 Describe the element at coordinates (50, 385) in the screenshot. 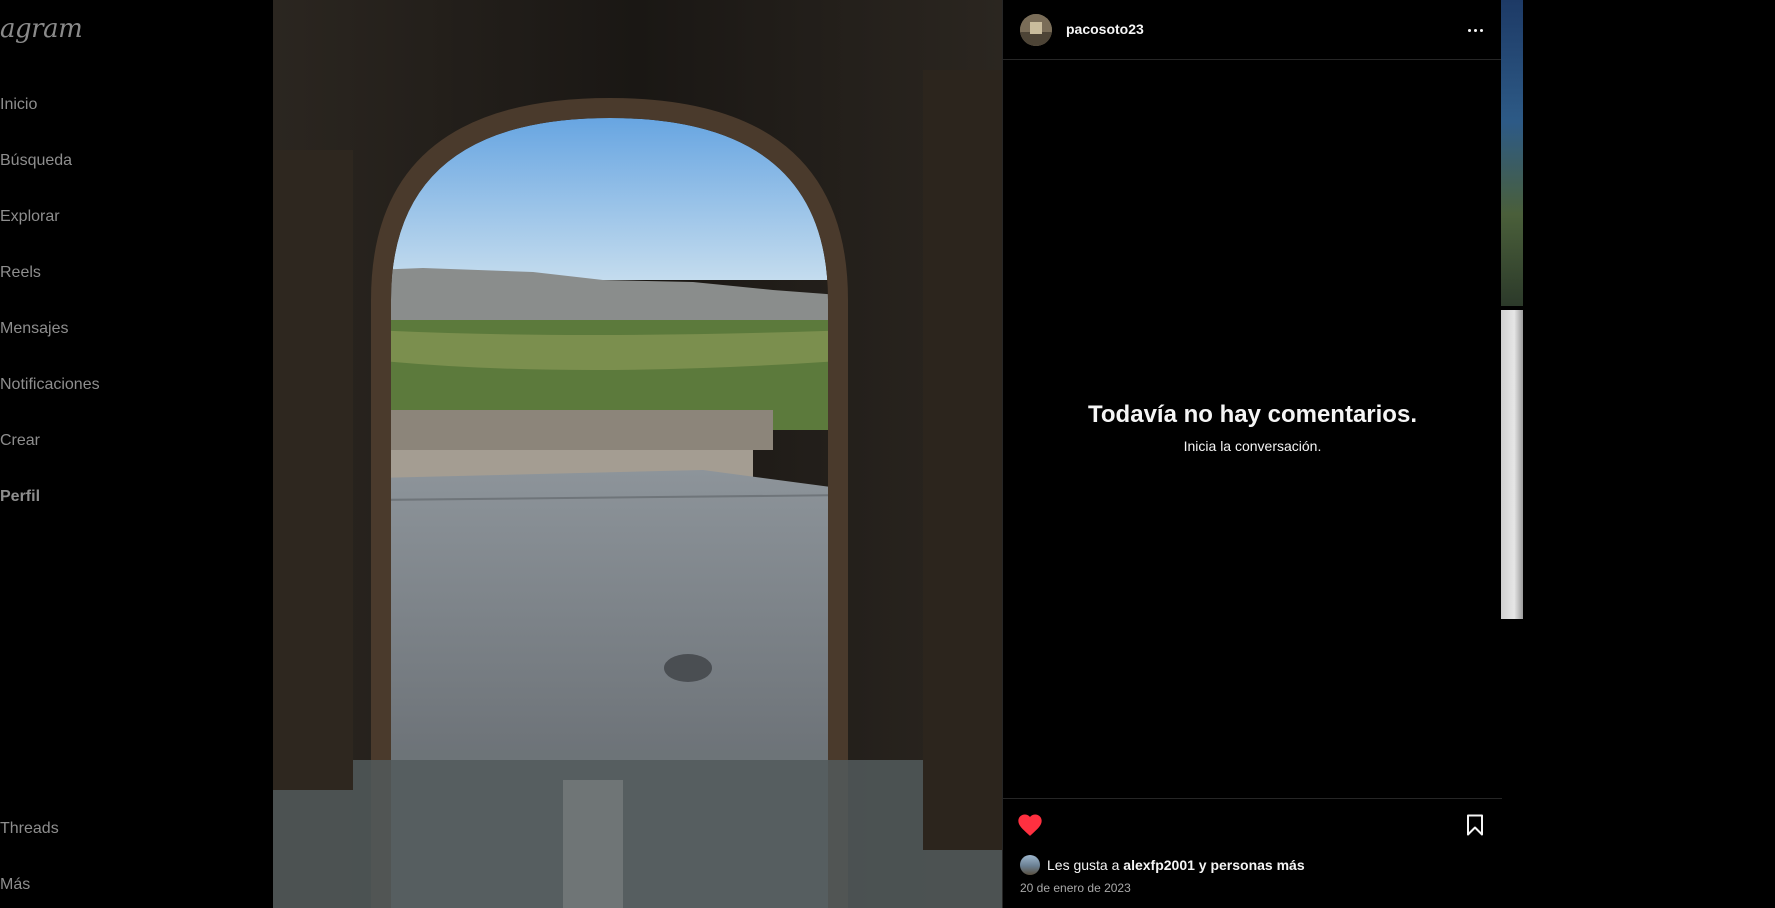

I see `sidebar-item-notificaciones: Notificaciones` at that location.